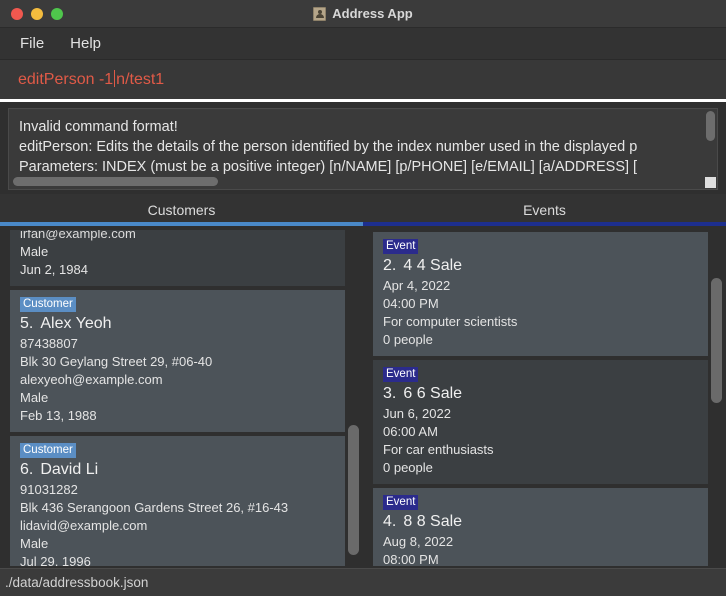 This screenshot has width=726, height=596. Describe the element at coordinates (181, 224) in the screenshot. I see `tab-customers-underline` at that location.